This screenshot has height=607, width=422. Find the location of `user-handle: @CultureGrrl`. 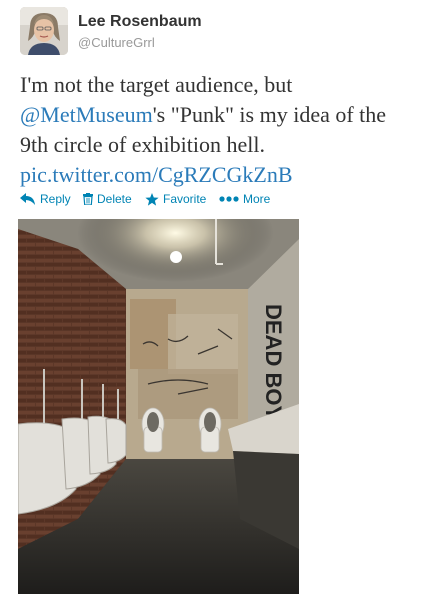

user-handle: @CultureGrrl is located at coordinates (116, 42).